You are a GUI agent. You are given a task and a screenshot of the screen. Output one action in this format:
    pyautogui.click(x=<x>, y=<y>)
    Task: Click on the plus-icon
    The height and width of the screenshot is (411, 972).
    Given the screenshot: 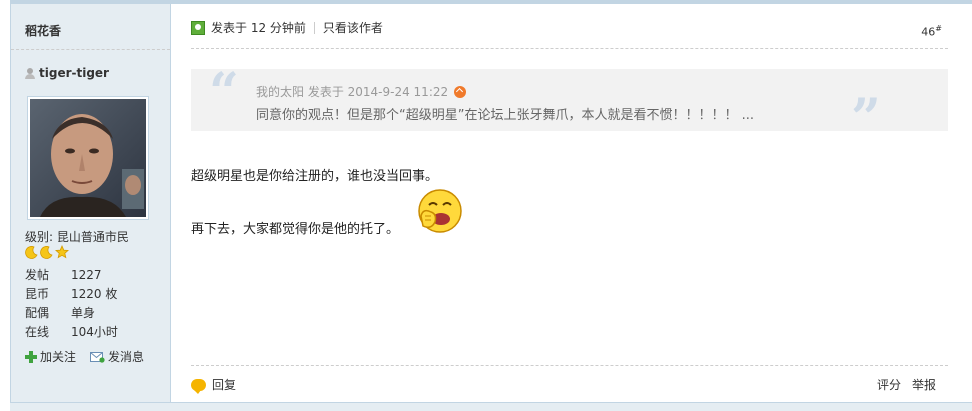 What is the action you would take?
    pyautogui.click(x=31, y=356)
    